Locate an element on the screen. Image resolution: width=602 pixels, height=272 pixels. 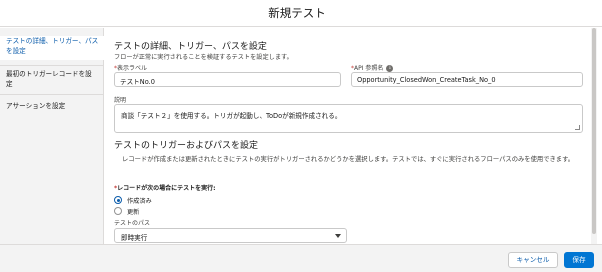
info-icon: i is located at coordinates (390, 68).